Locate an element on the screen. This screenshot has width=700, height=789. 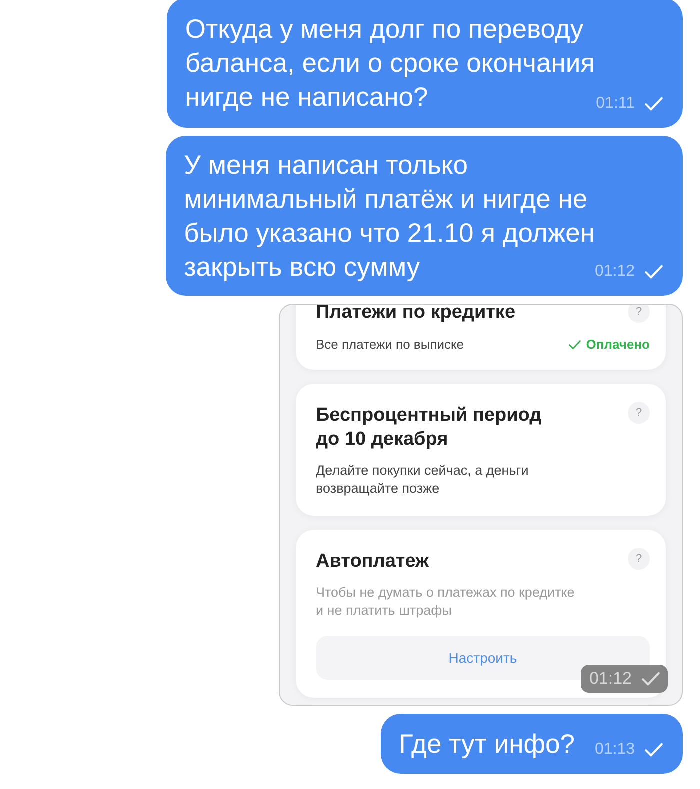
card-title: Беспроцентный период до 10 декабря is located at coordinates (429, 428).